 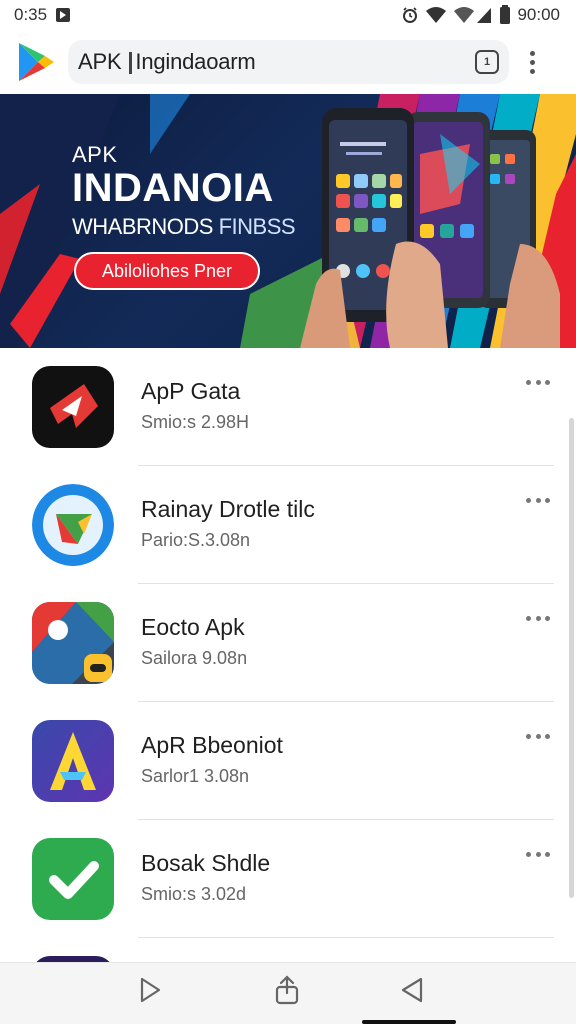 What do you see at coordinates (196, 540) in the screenshot?
I see `app-meta: Pario:S.3.08n` at bounding box center [196, 540].